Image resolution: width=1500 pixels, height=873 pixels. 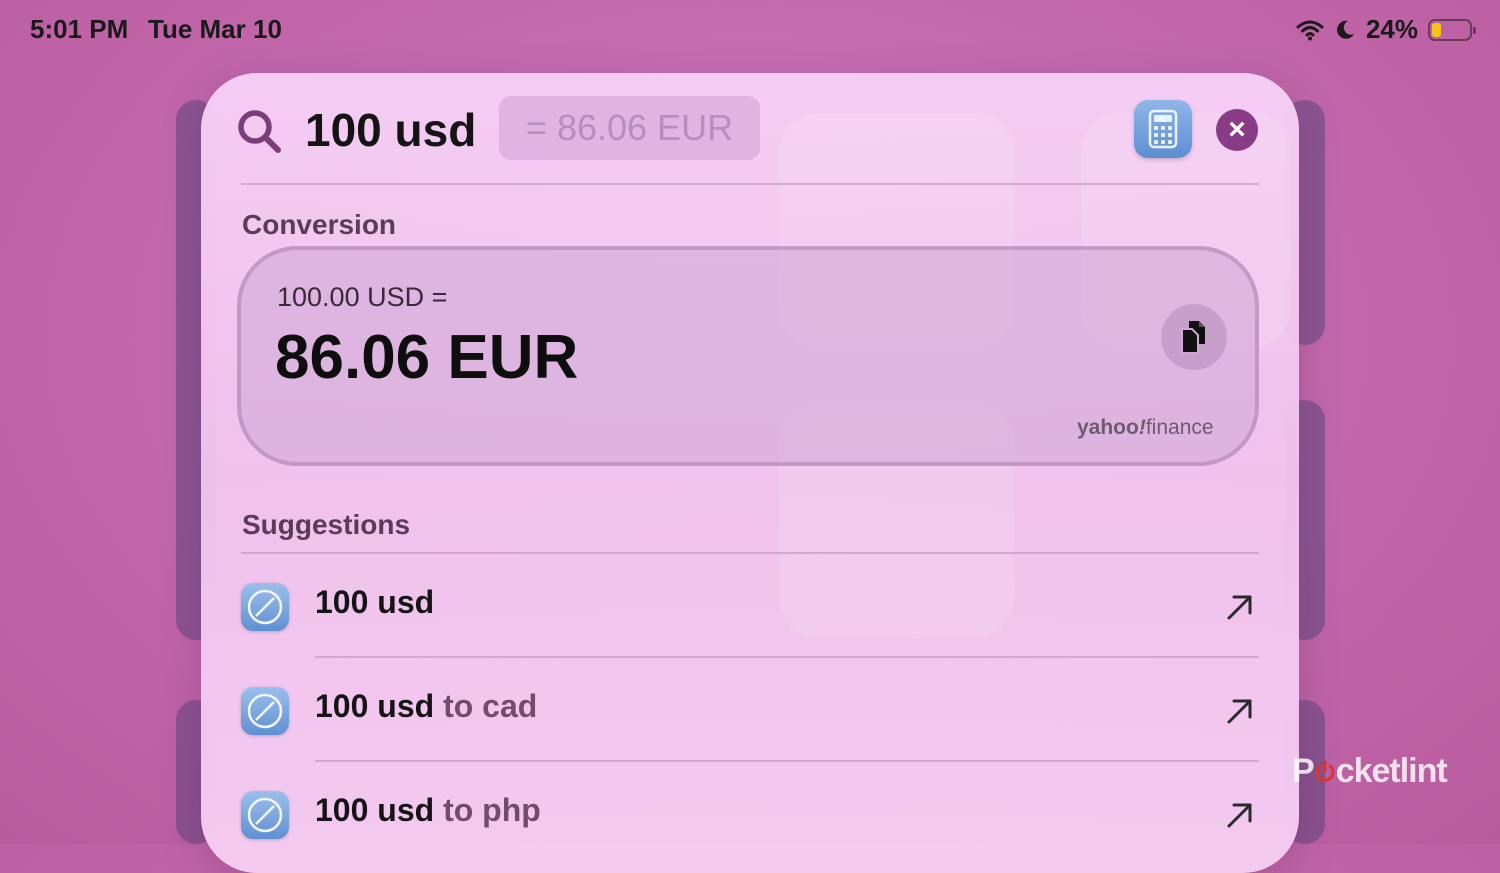 I want to click on status-indicators: 24%, so click(x=1386, y=29).